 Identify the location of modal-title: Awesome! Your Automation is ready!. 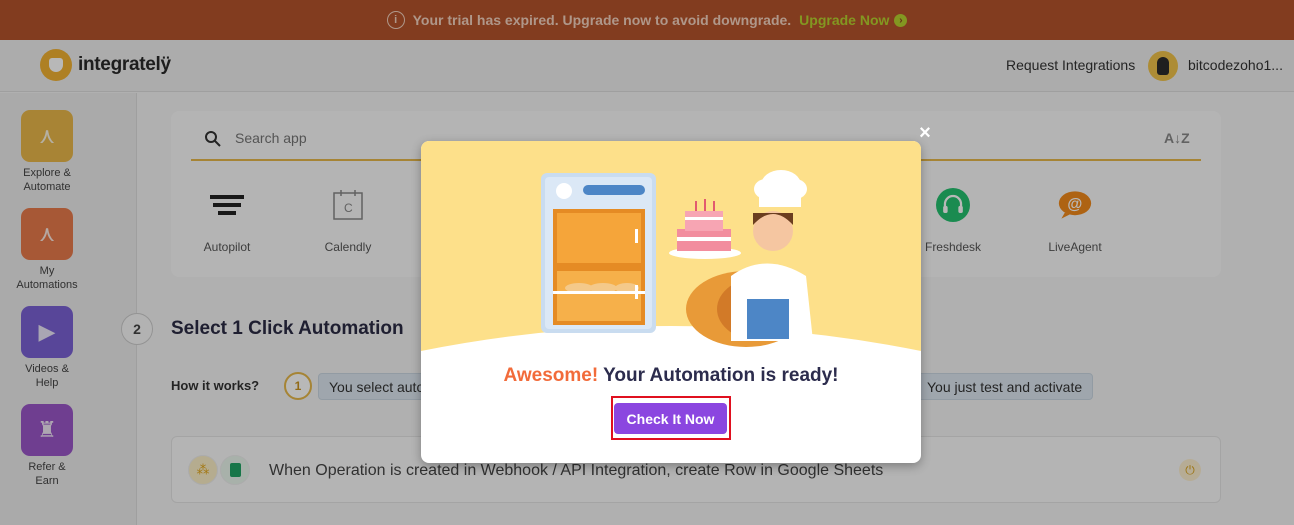
(671, 376).